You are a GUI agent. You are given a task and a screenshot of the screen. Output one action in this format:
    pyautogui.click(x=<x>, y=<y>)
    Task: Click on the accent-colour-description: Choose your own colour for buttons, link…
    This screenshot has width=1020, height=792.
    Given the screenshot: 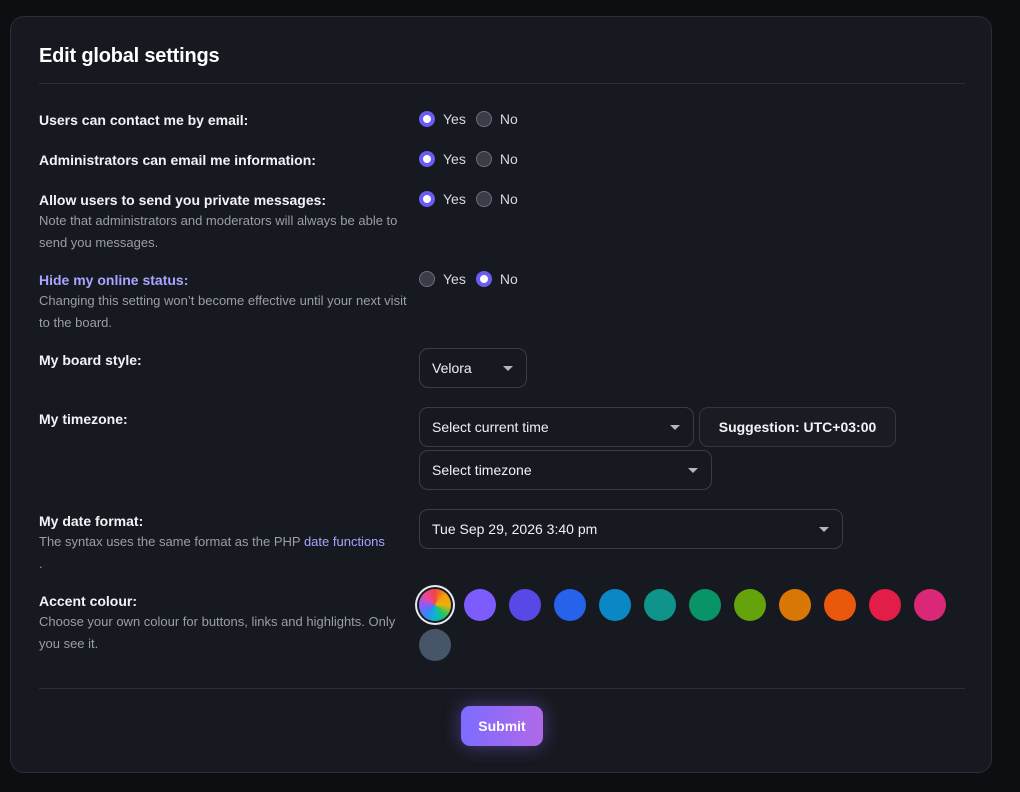 What is the action you would take?
    pyautogui.click(x=217, y=632)
    